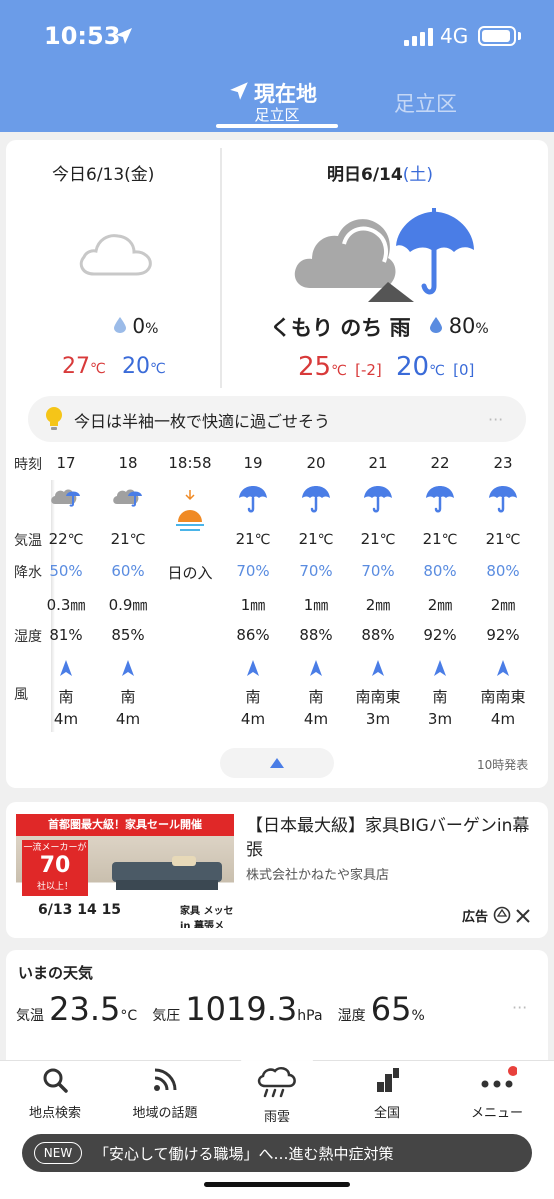  I want to click on ad-label: 広告, so click(496, 915).